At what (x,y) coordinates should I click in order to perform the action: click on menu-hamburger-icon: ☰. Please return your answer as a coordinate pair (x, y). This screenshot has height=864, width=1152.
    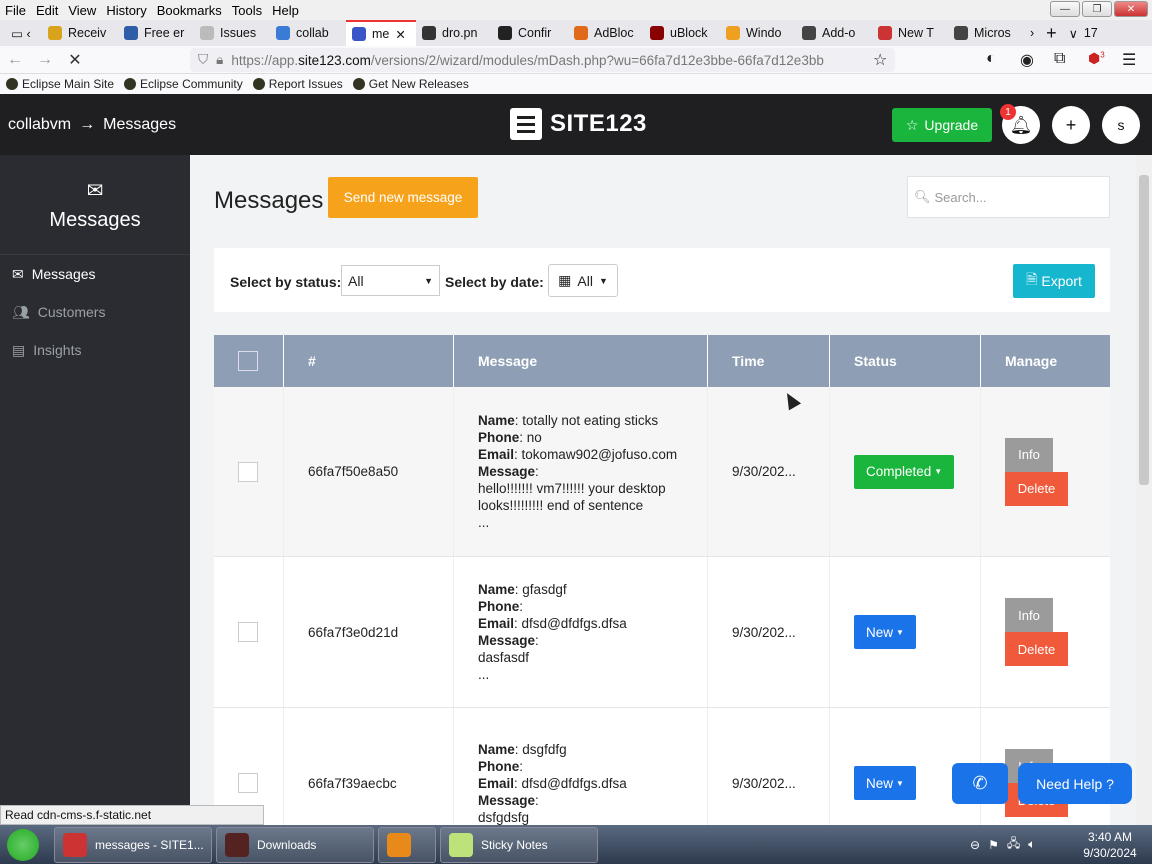
    Looking at the image, I should click on (1129, 60).